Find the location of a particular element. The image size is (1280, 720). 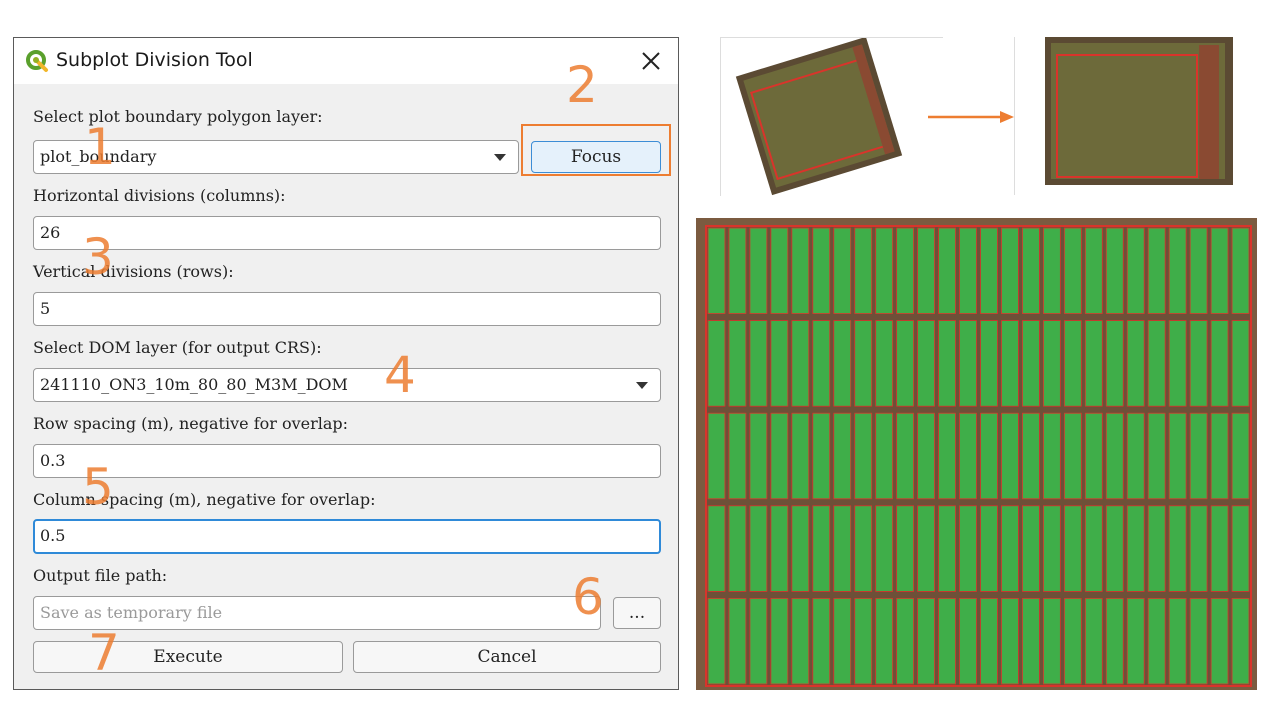

rows-label: Vertical divisions (rows): is located at coordinates (133, 271).